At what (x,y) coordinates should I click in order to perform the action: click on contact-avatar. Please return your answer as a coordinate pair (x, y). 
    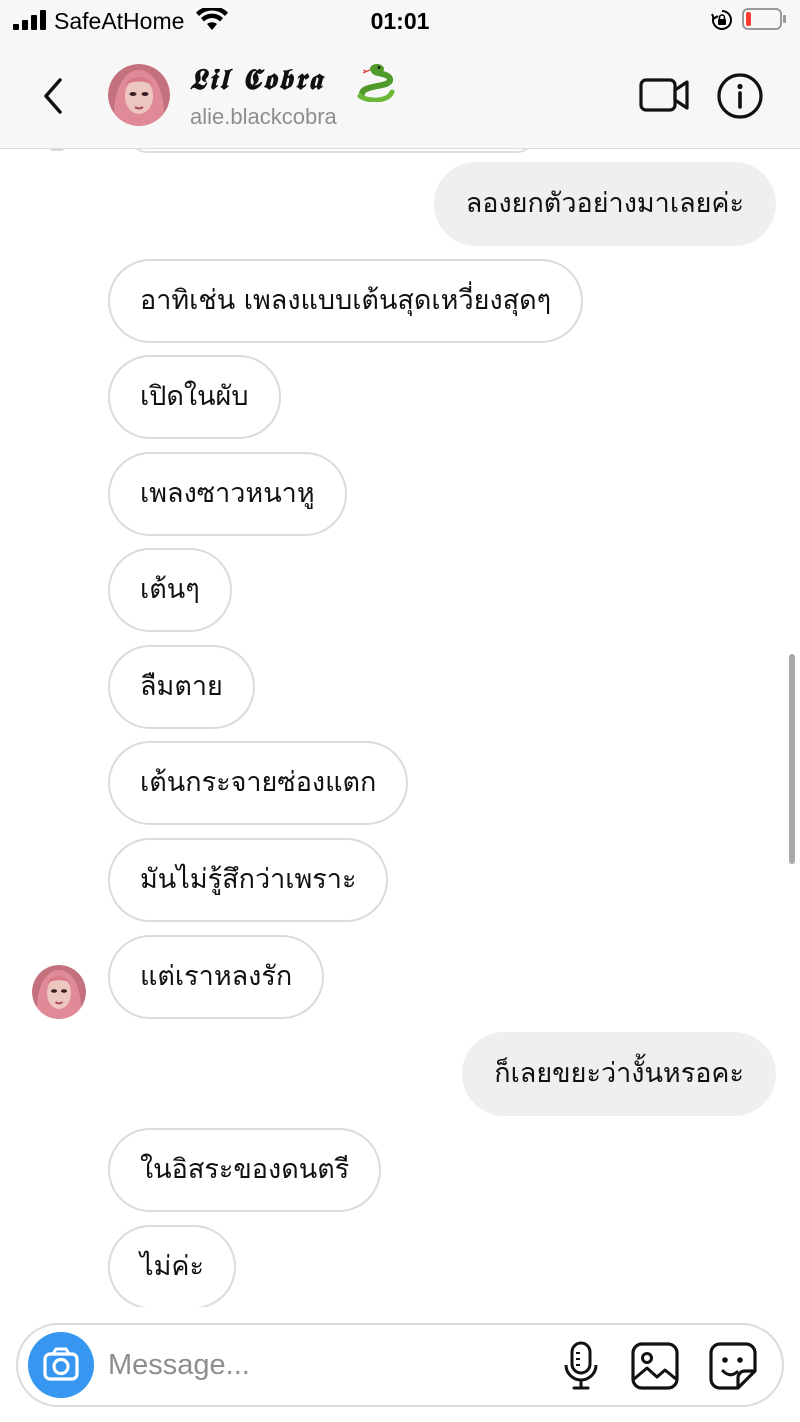
    Looking at the image, I should click on (139, 95).